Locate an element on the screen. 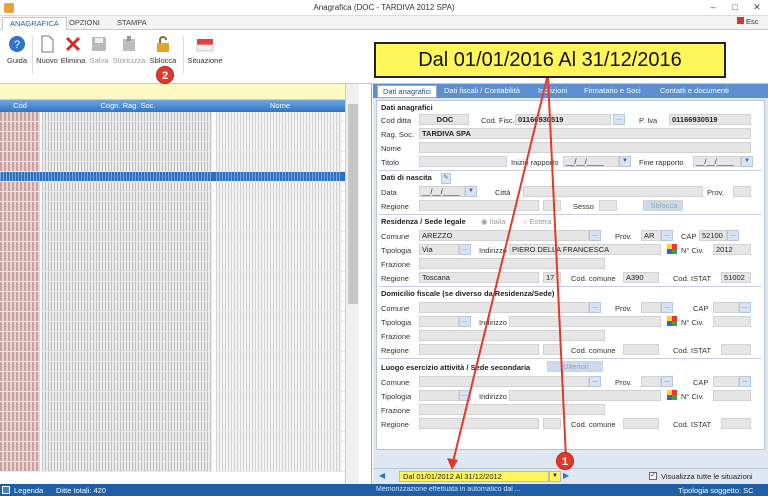 This screenshot has height=496, width=768. annotation-badge-1: 1 is located at coordinates (565, 461).